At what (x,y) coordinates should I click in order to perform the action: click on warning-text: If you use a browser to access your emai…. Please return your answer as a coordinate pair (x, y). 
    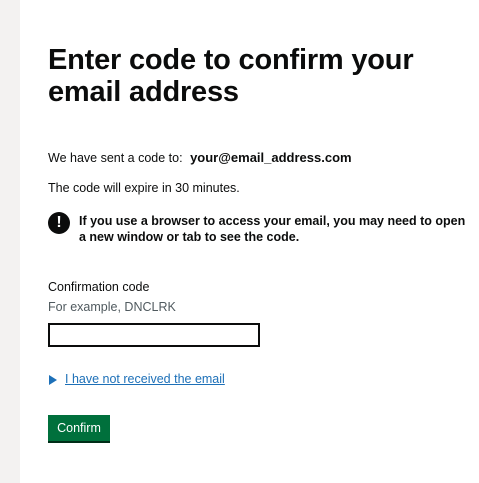
    Looking at the image, I should click on (272, 229).